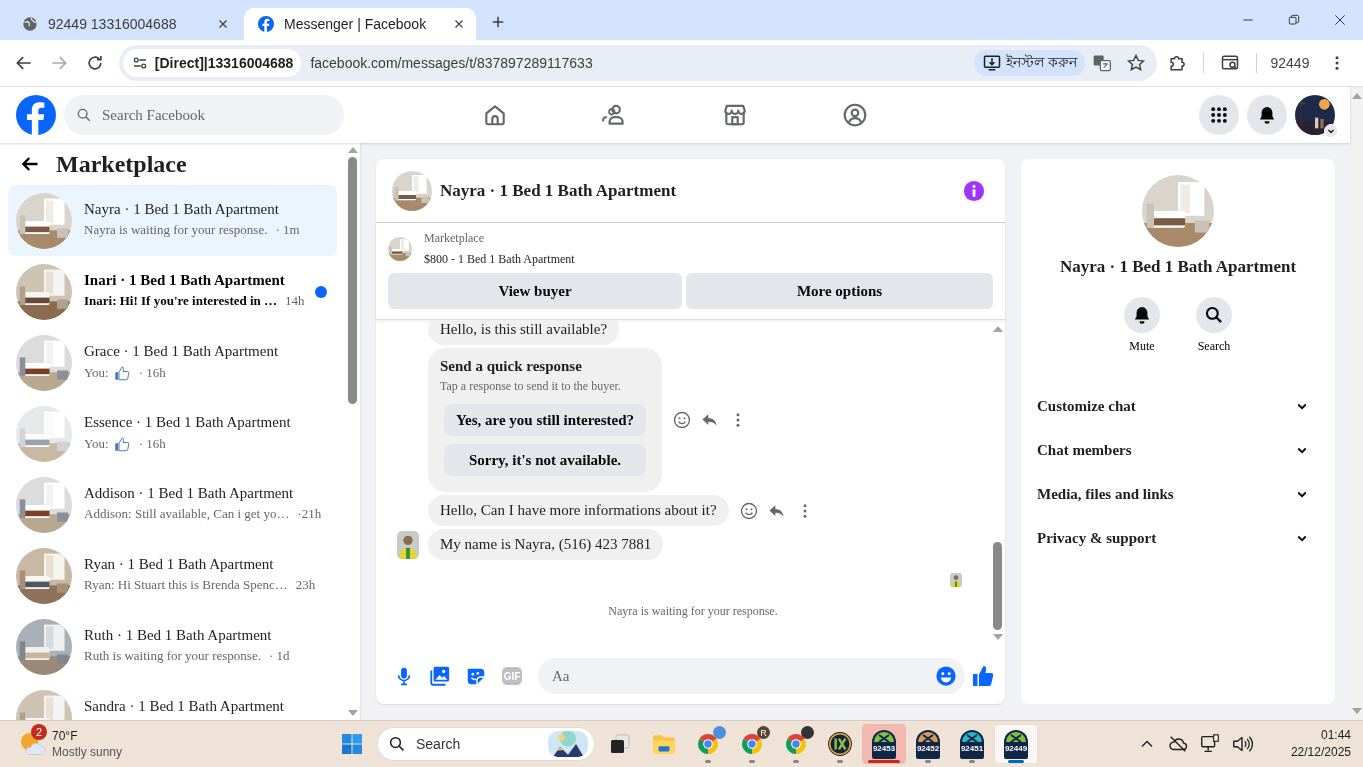 This screenshot has height=767, width=1363. I want to click on account-badge, so click(1331, 131).